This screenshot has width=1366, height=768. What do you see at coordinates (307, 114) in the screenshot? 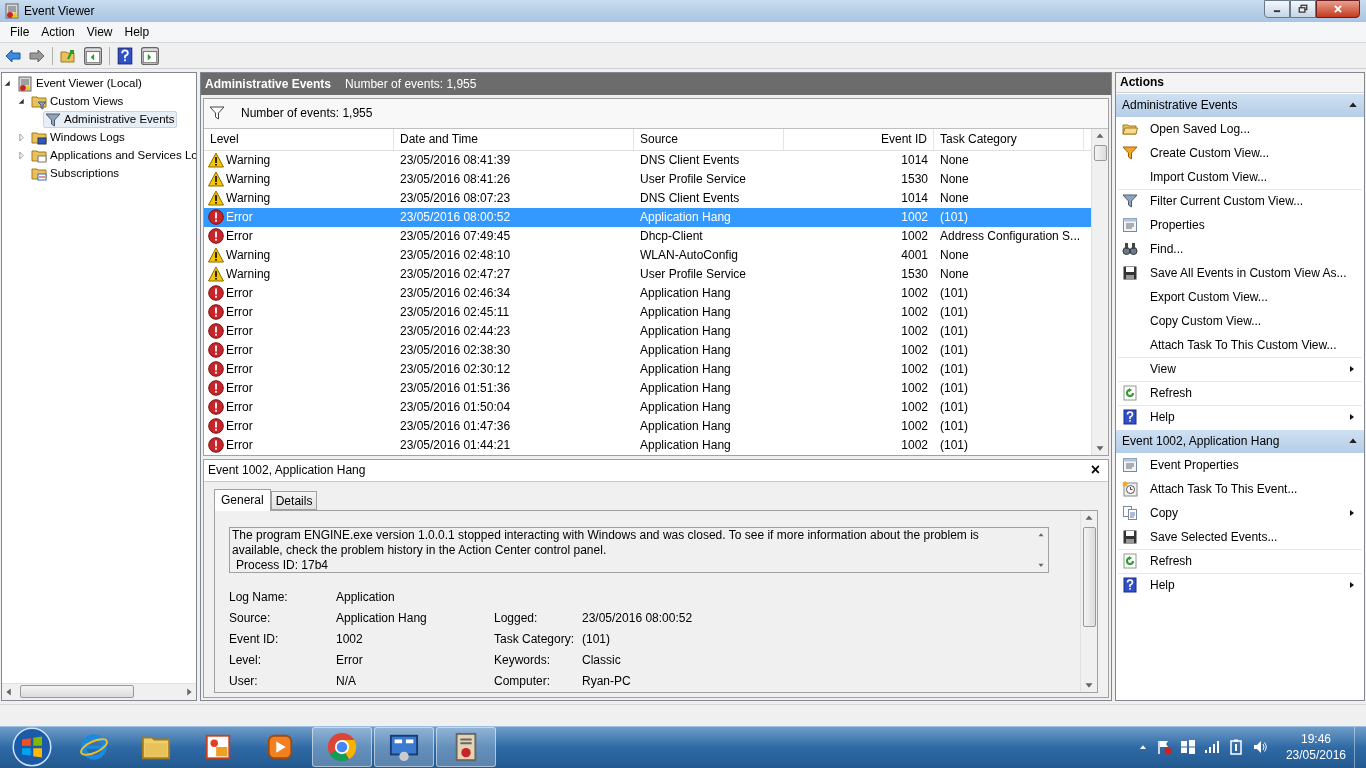
I see `filter-count: Number of events: 1,955` at bounding box center [307, 114].